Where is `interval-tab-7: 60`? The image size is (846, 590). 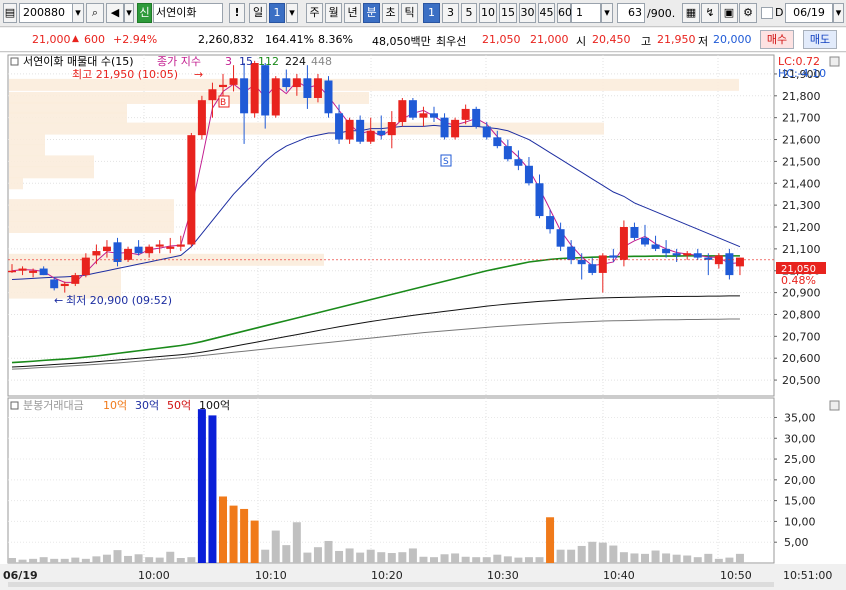 interval-tab-7: 60 is located at coordinates (564, 13).